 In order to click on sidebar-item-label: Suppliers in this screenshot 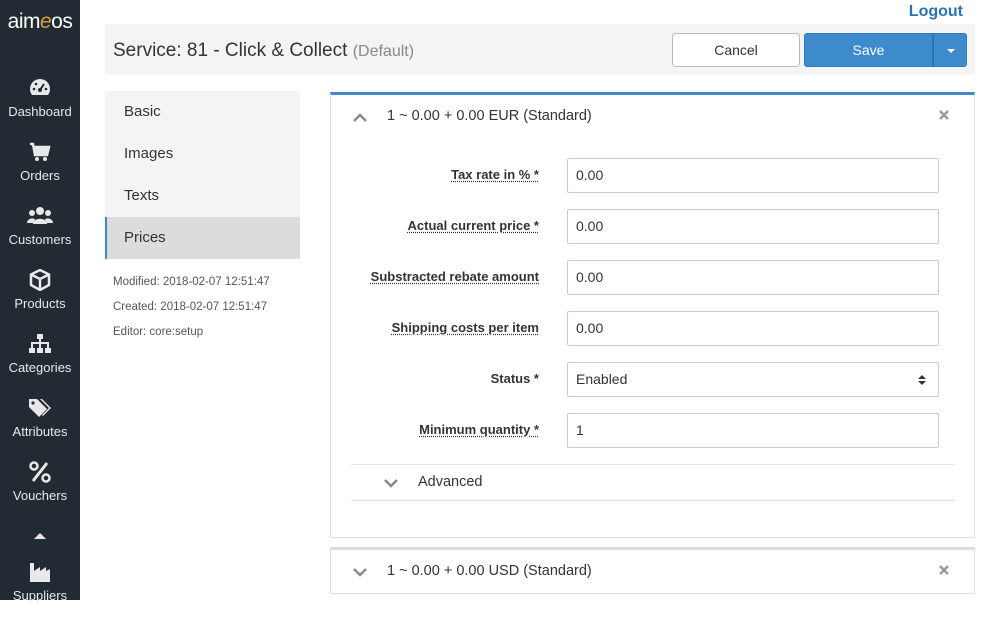, I will do `click(40, 595)`.